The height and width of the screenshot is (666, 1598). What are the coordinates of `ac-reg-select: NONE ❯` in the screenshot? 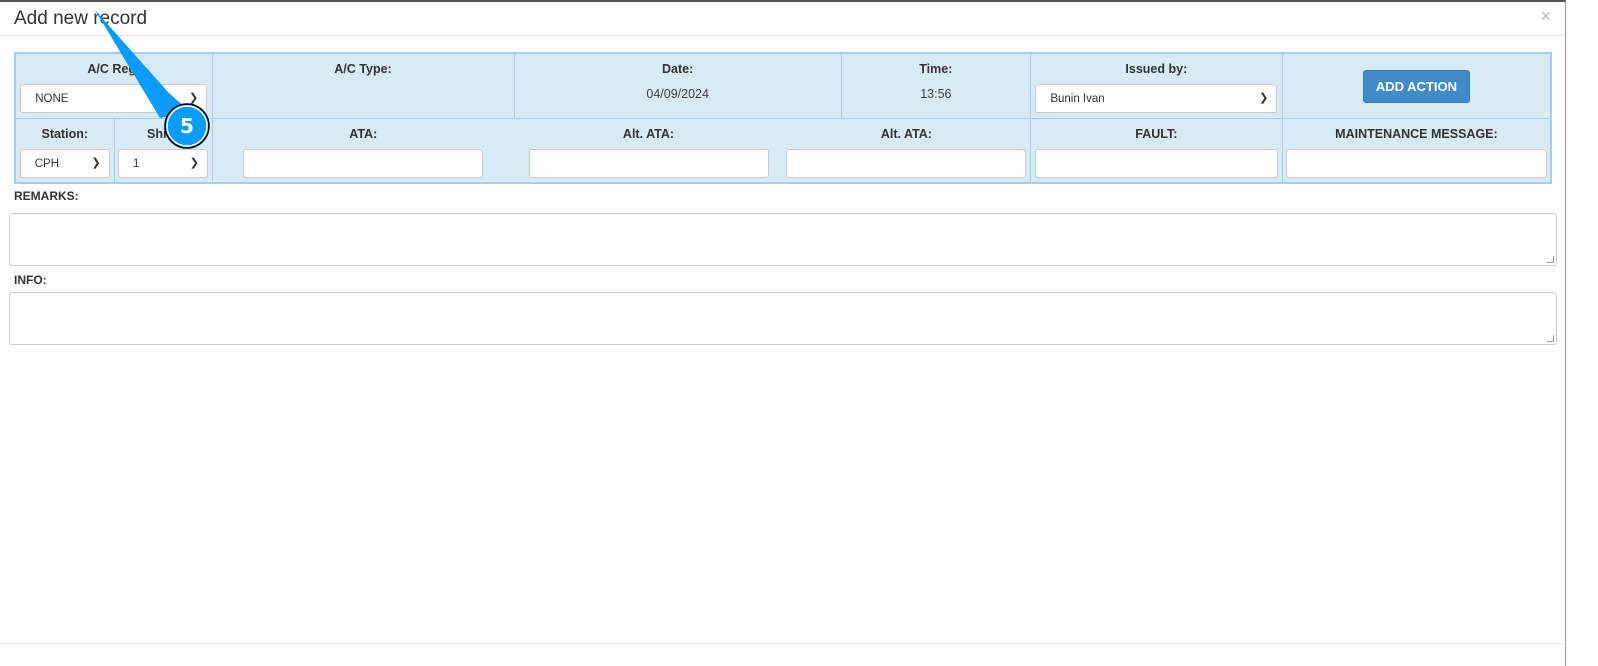 It's located at (114, 98).